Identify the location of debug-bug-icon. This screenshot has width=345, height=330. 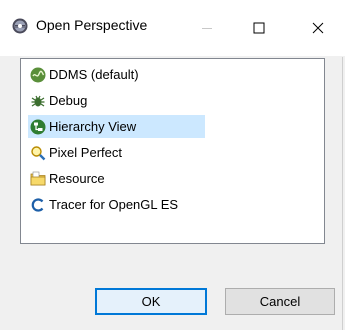
(38, 100).